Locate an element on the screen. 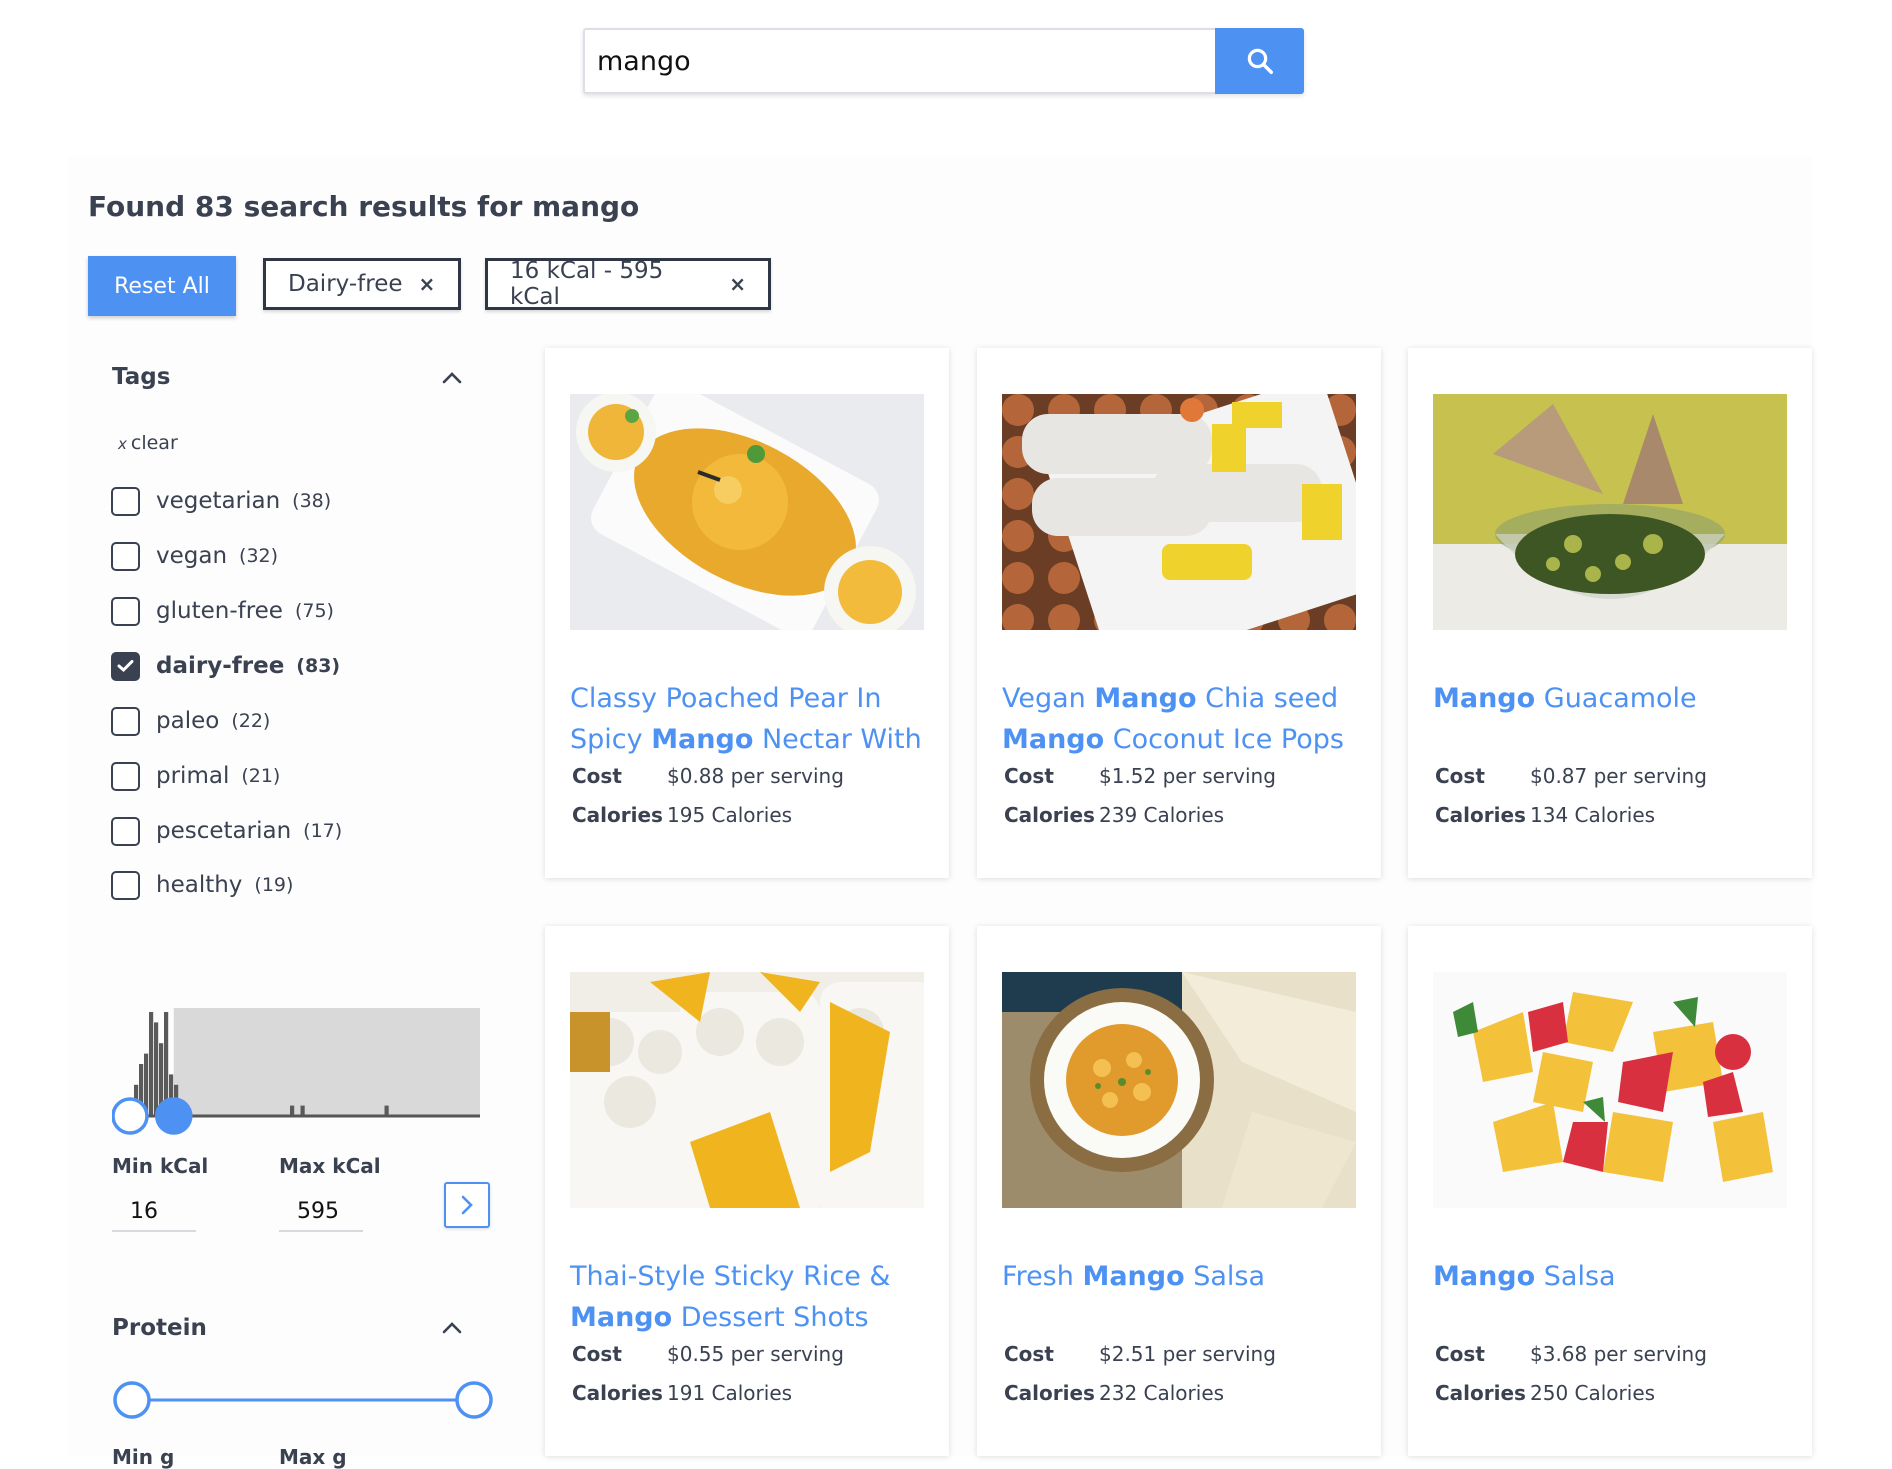 This screenshot has height=1469, width=1892. min-protein-handle is located at coordinates (132, 1400).